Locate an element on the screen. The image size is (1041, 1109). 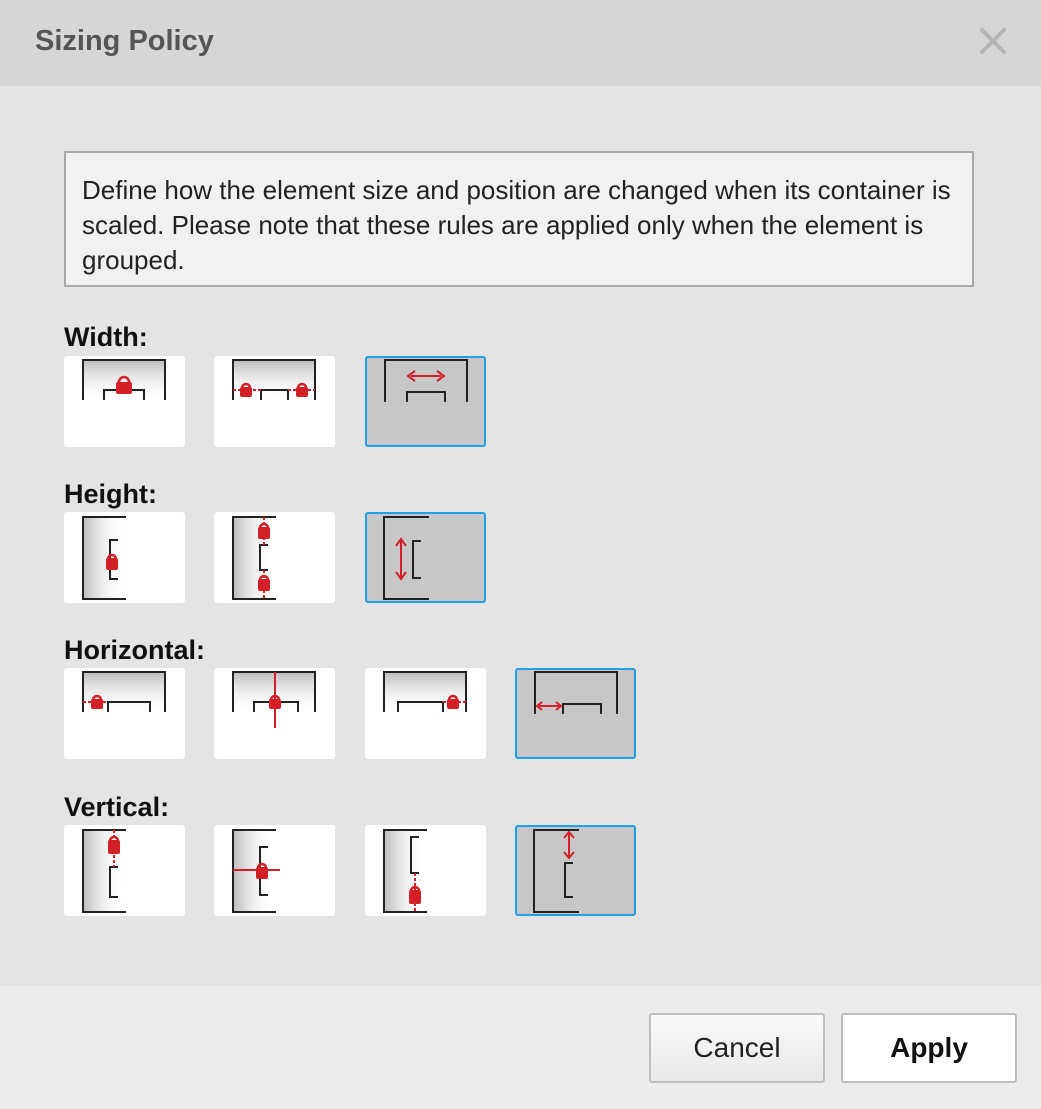
vertical-scale-icon is located at coordinates (556, 871).